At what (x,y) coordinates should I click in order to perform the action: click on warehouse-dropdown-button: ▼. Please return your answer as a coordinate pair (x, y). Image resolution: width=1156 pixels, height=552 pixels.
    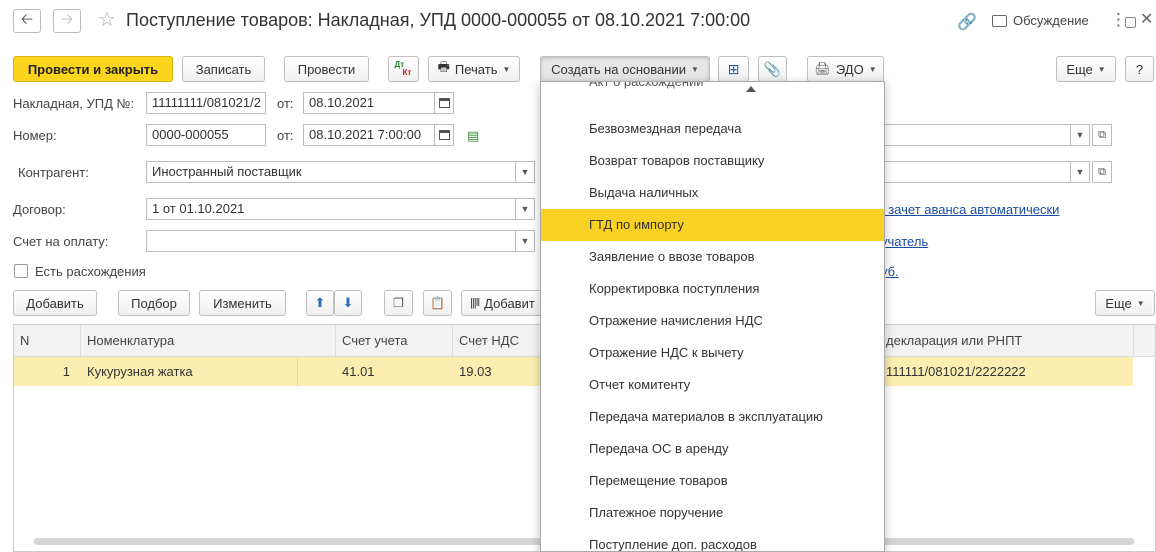
    Looking at the image, I should click on (1080, 172).